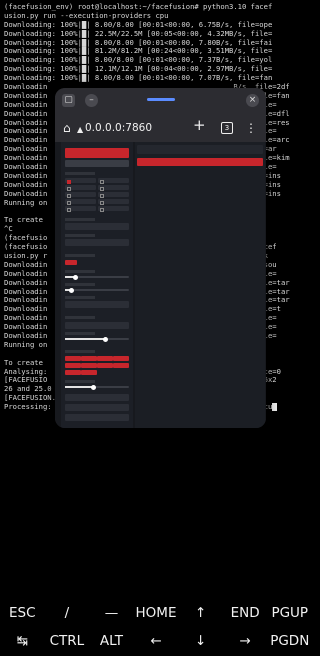  What do you see at coordinates (97, 304) in the screenshot?
I see `memory-strategy-select` at bounding box center [97, 304].